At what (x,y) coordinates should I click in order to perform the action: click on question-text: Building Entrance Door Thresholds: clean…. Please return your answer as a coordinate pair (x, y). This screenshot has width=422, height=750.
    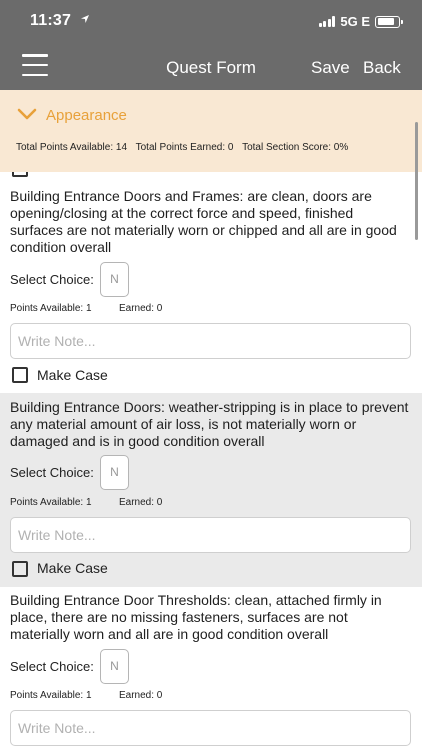
    Looking at the image, I should click on (196, 617).